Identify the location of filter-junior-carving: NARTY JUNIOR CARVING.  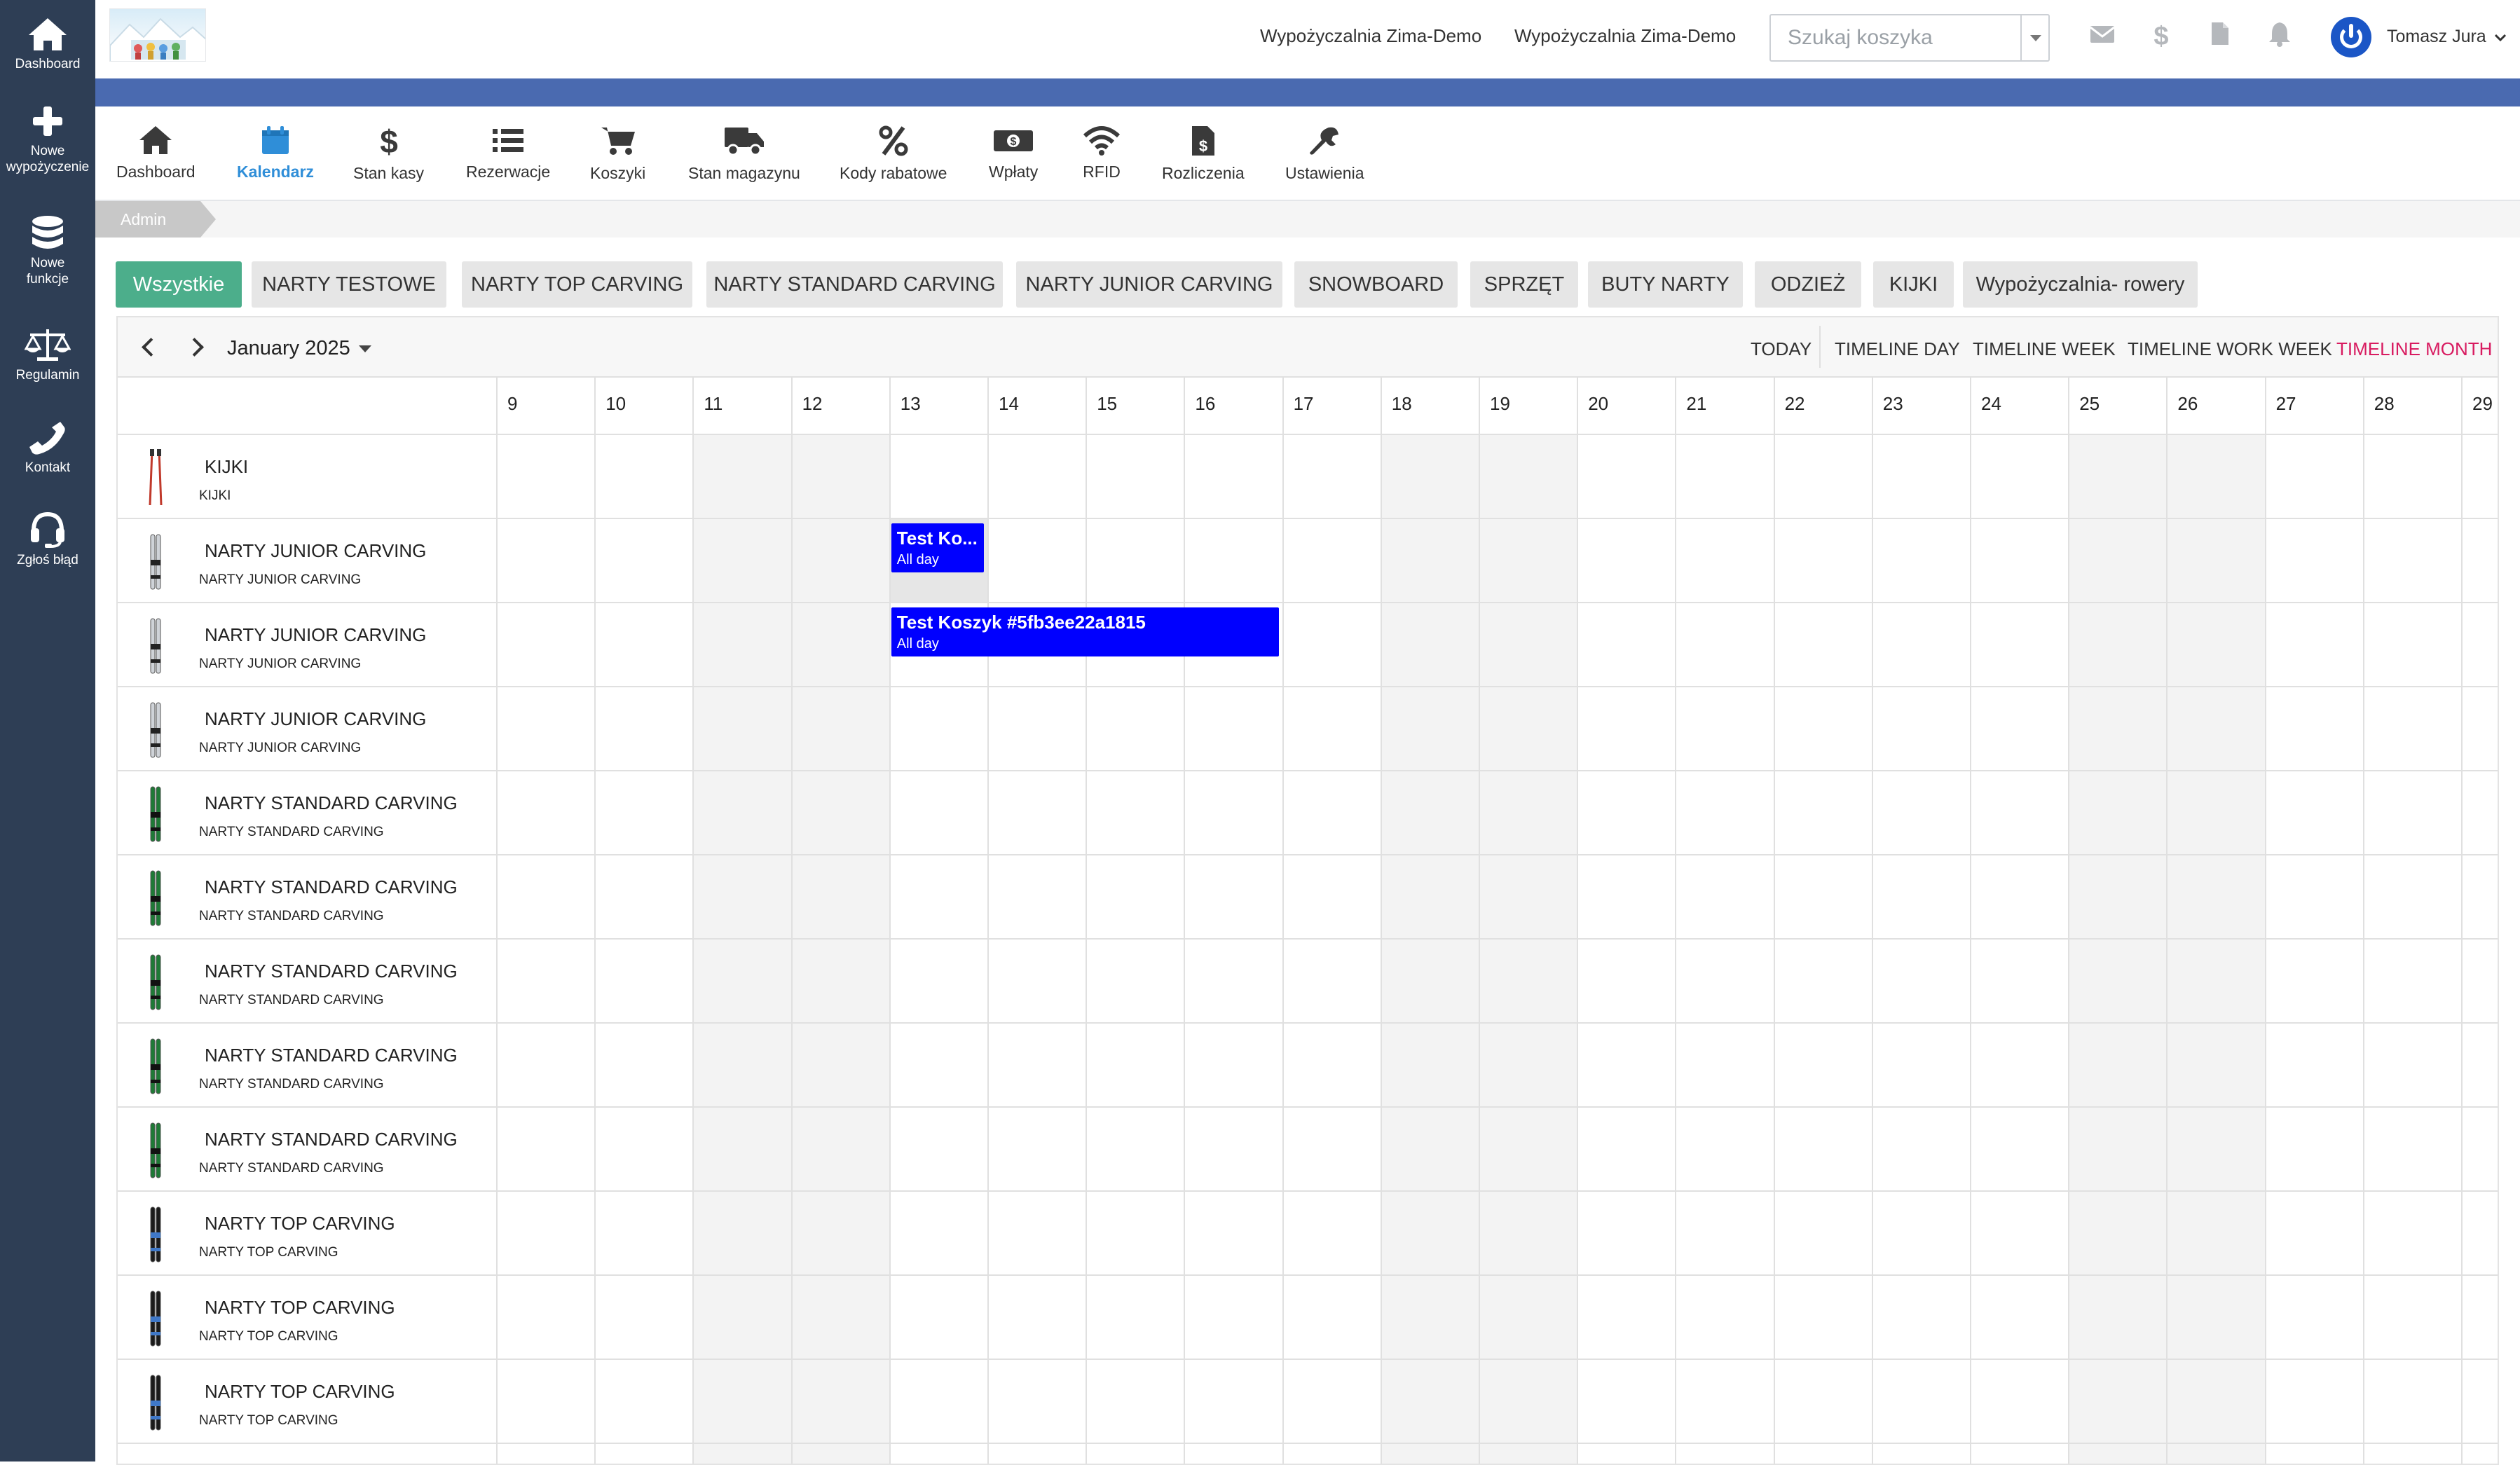
(1149, 284).